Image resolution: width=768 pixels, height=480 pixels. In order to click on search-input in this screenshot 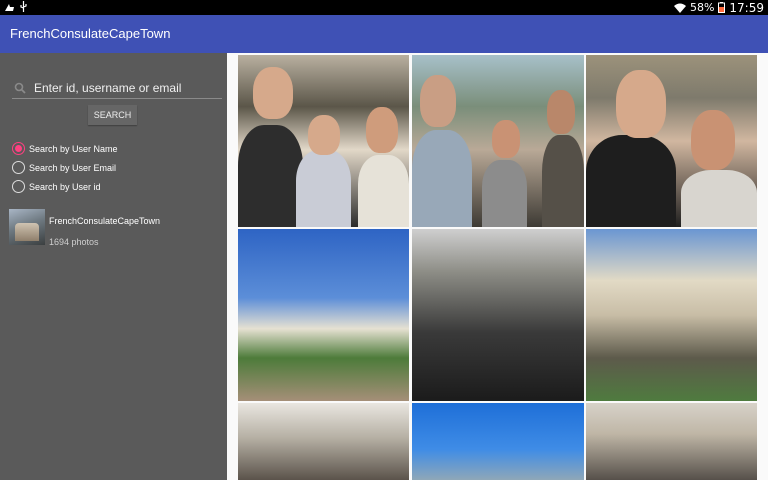, I will do `click(127, 88)`.